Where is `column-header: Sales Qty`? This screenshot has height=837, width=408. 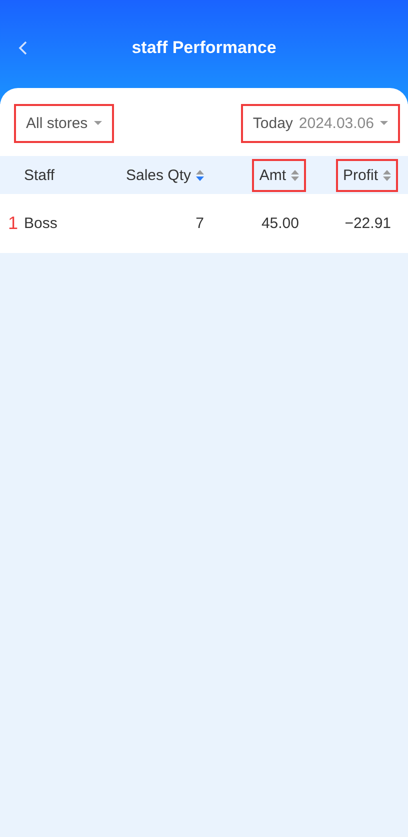 column-header: Sales Qty is located at coordinates (164, 175).